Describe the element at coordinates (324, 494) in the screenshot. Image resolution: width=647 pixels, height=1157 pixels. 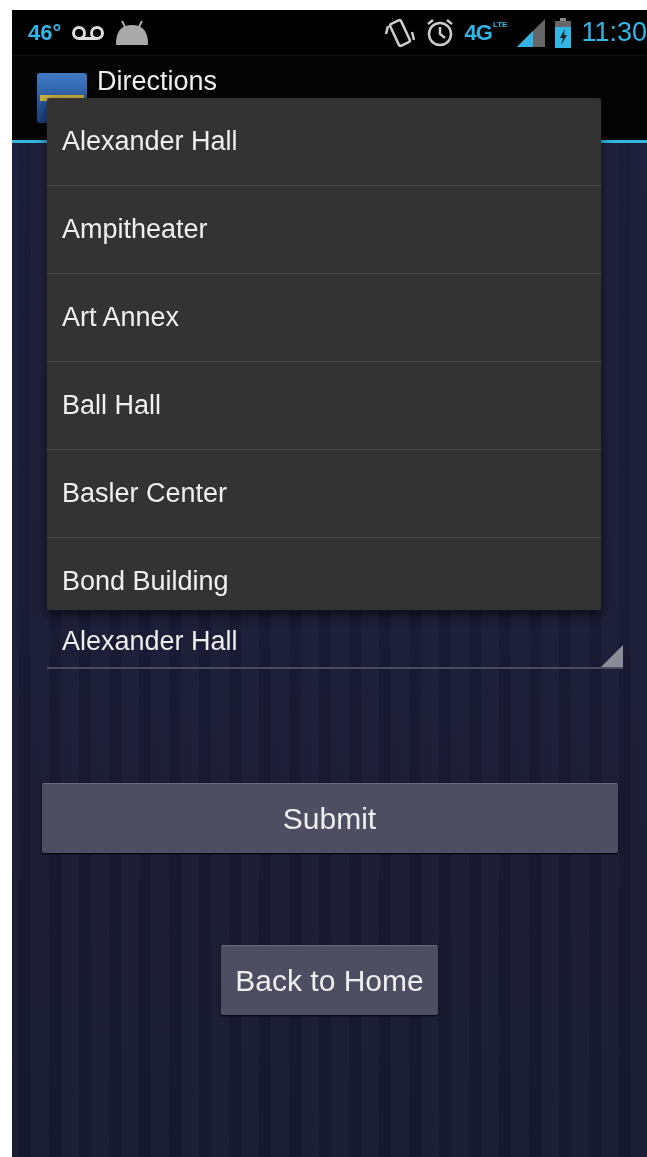
I see `dropdown-item: Basler Center` at that location.